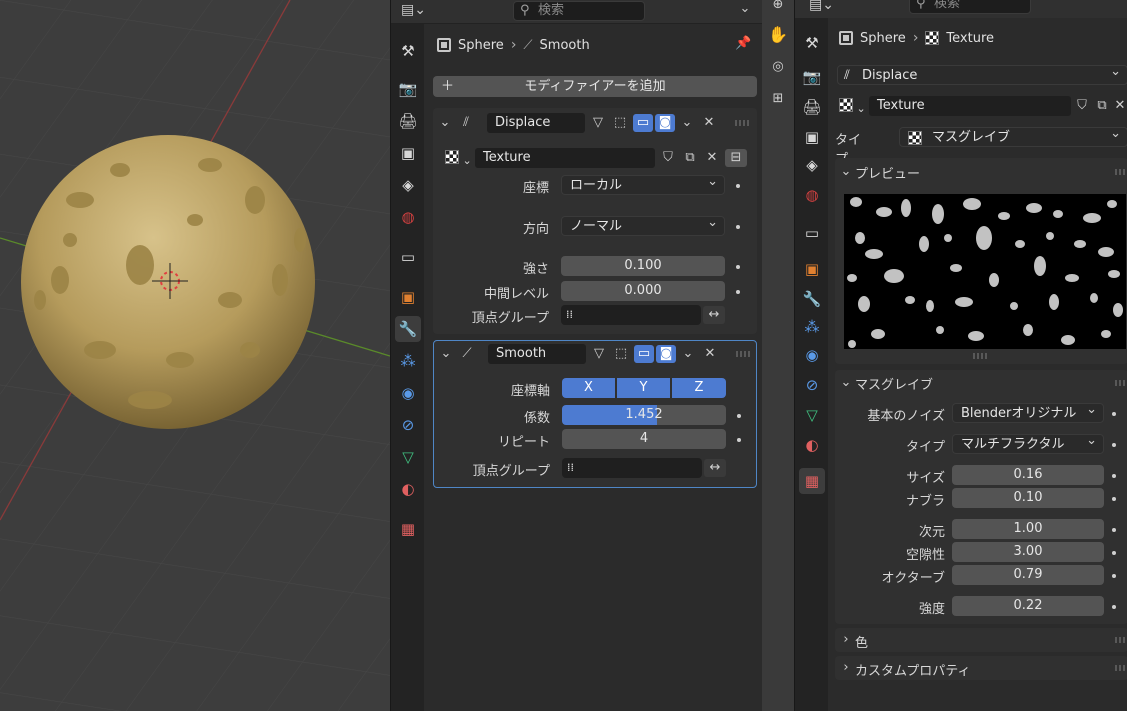  I want to click on add-modifier-button: ＋ モディファイアーを追加, so click(595, 86).